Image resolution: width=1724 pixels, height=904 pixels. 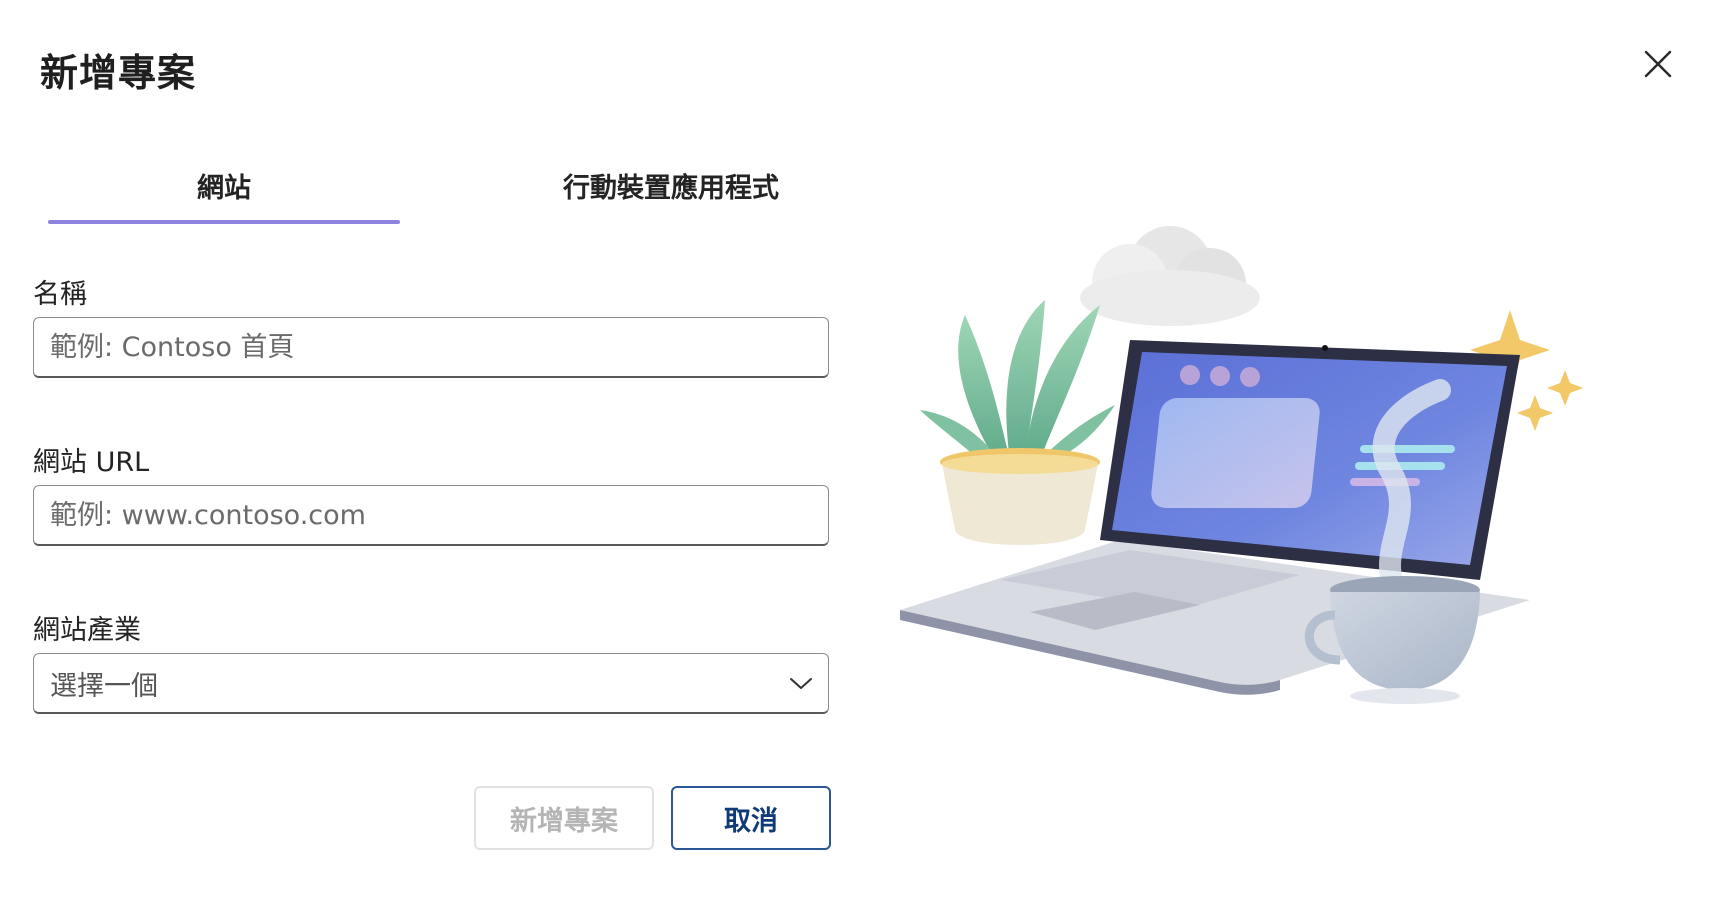 I want to click on industry-selected-value: 選擇一個, so click(x=104, y=686).